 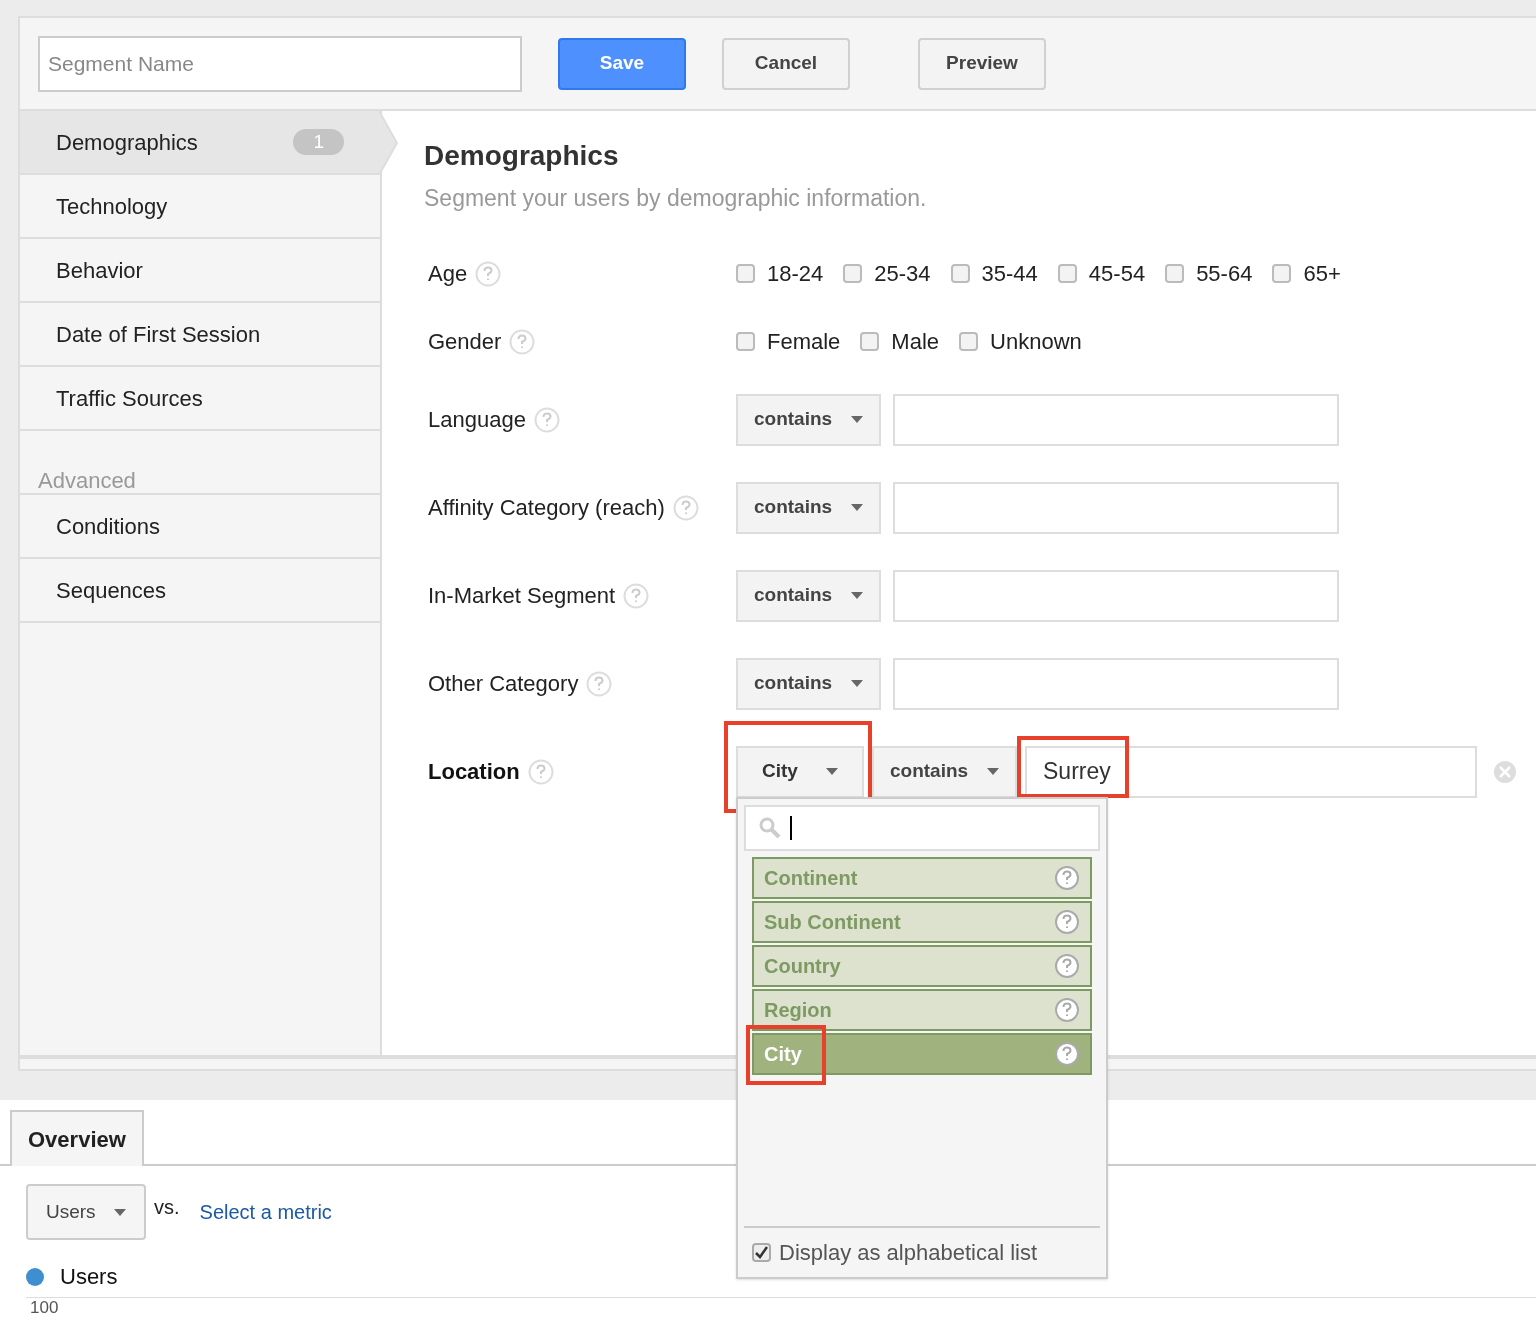 I want to click on select-metric-link: Select a metric, so click(x=265, y=1212).